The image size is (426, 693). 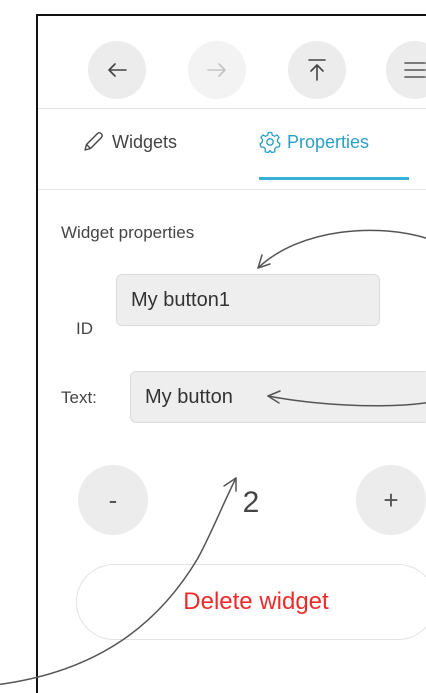 I want to click on undo-button, so click(x=117, y=70).